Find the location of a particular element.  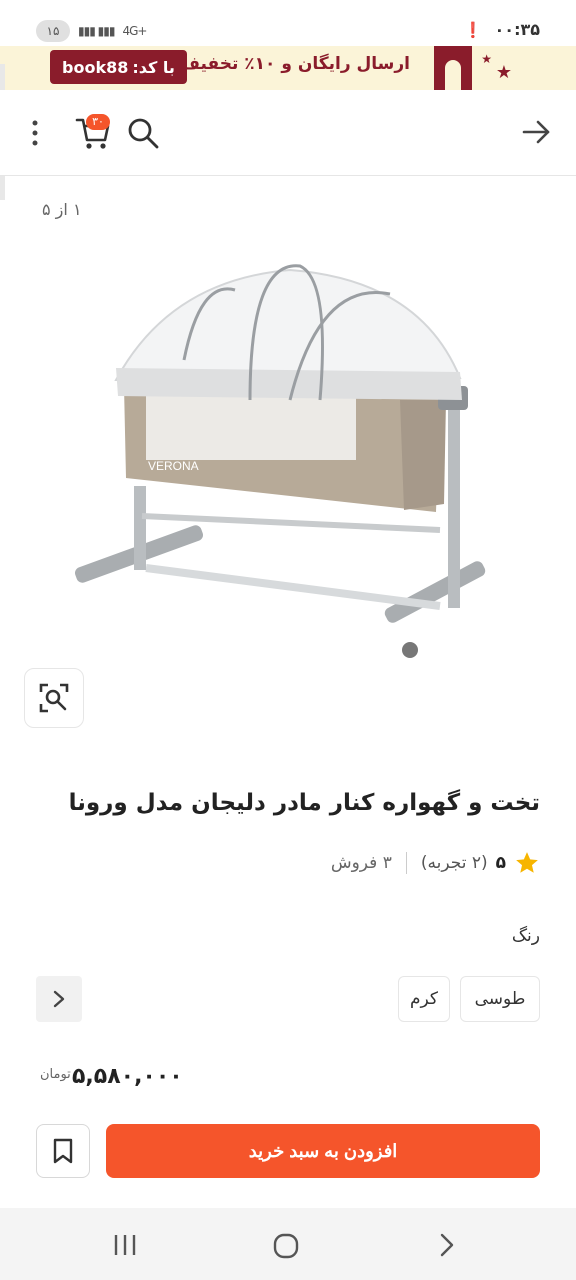

gallery-counter: ۱ از ۵ is located at coordinates (62, 209).